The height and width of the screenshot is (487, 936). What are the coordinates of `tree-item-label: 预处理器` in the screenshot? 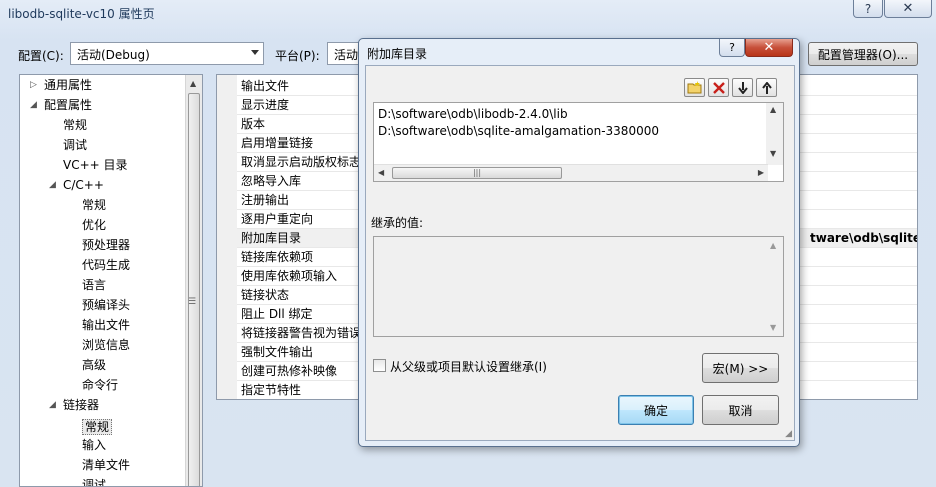 It's located at (106, 245).